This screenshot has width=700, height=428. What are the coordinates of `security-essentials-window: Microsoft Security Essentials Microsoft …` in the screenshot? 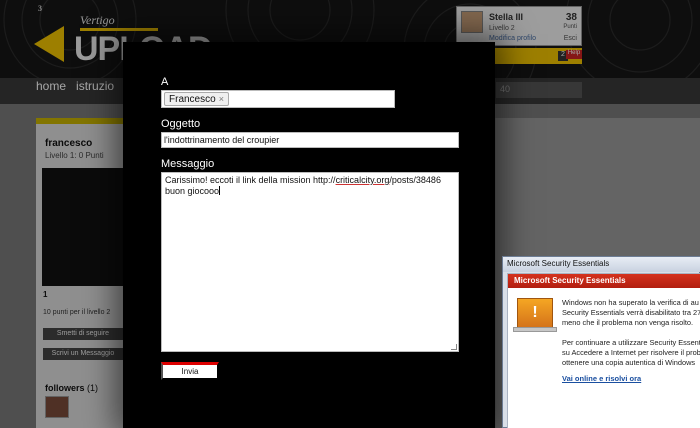 It's located at (601, 342).